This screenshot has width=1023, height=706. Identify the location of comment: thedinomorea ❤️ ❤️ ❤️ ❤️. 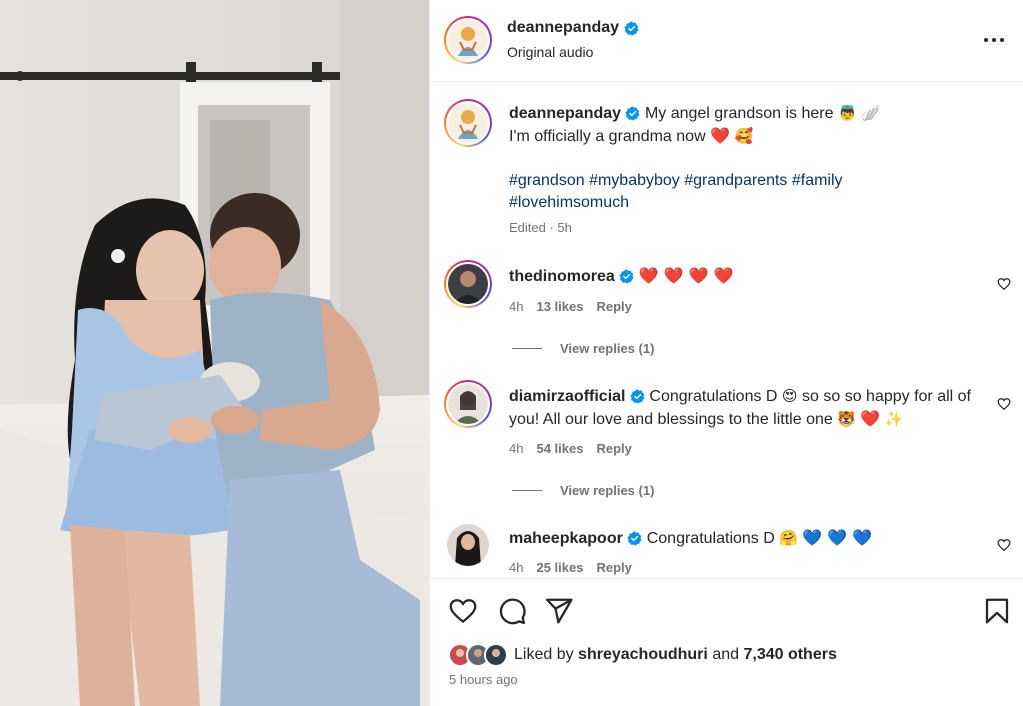
(749, 276).